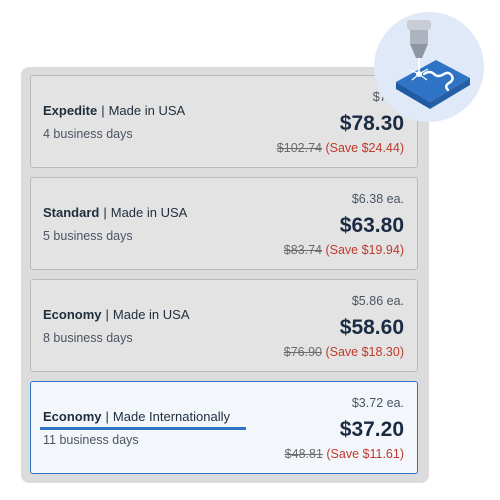 The width and height of the screenshot is (500, 500). What do you see at coordinates (340, 148) in the screenshot?
I see `option-original-price: $102.74 (Save $24.44)` at bounding box center [340, 148].